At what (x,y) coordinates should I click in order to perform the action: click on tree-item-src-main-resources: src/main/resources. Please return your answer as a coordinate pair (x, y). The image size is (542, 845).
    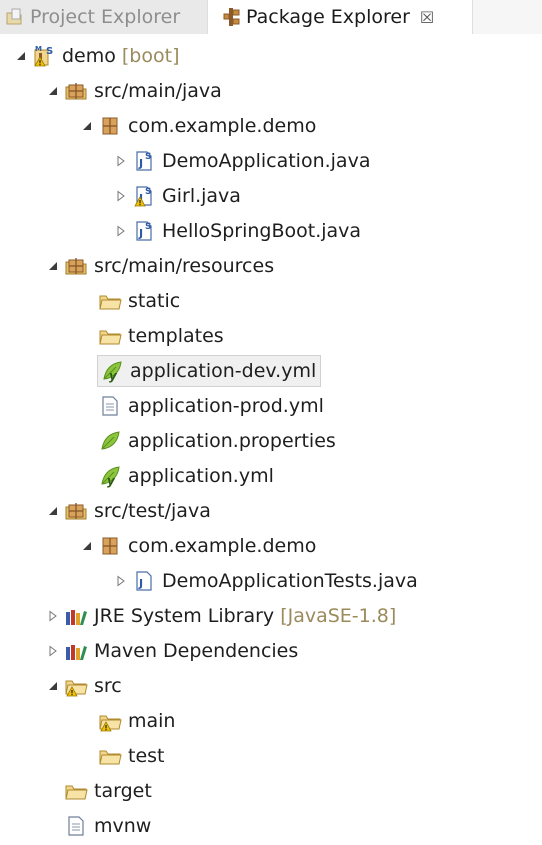
    Looking at the image, I should click on (160, 265).